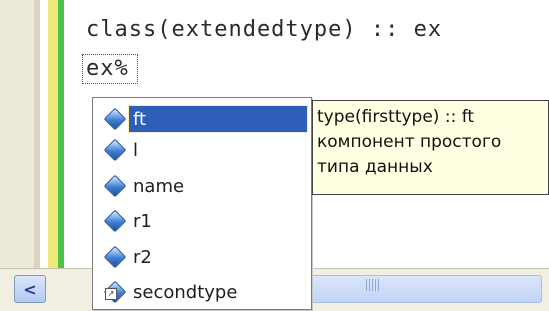 The image size is (549, 311). I want to click on completion-item: secondtype, so click(202, 292).